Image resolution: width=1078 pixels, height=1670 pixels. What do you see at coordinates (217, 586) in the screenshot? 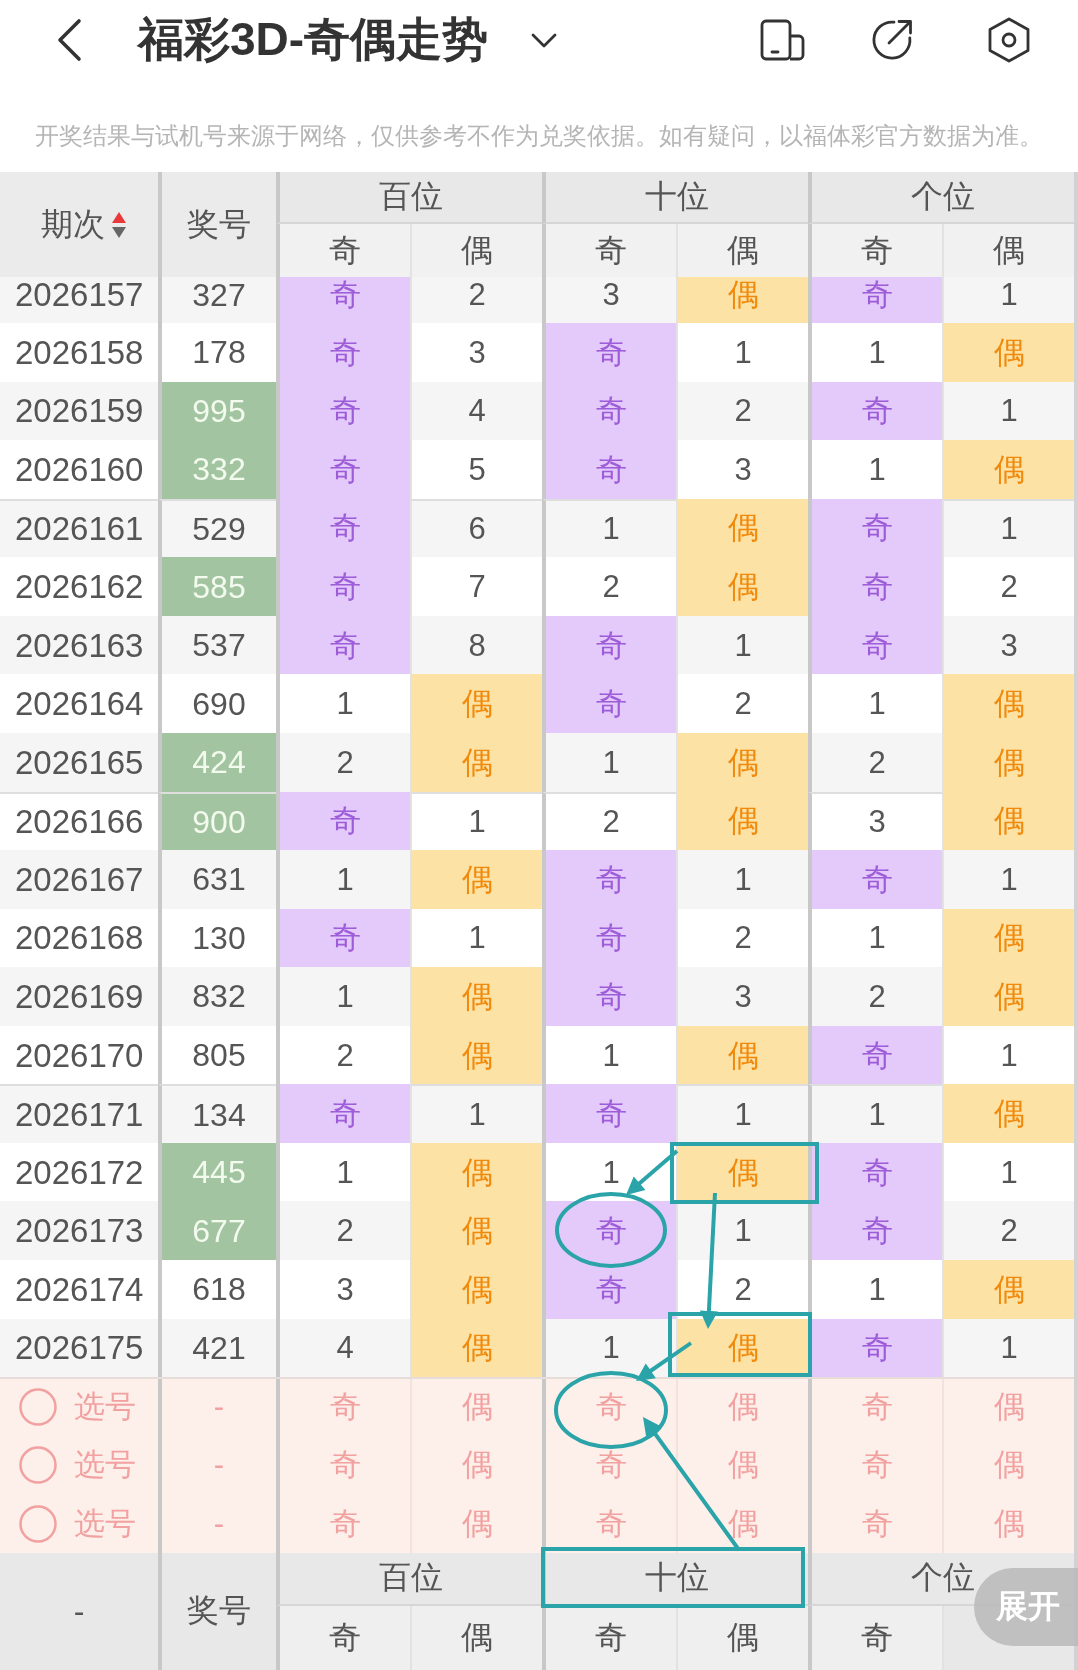
I see `table-cell: 585` at bounding box center [217, 586].